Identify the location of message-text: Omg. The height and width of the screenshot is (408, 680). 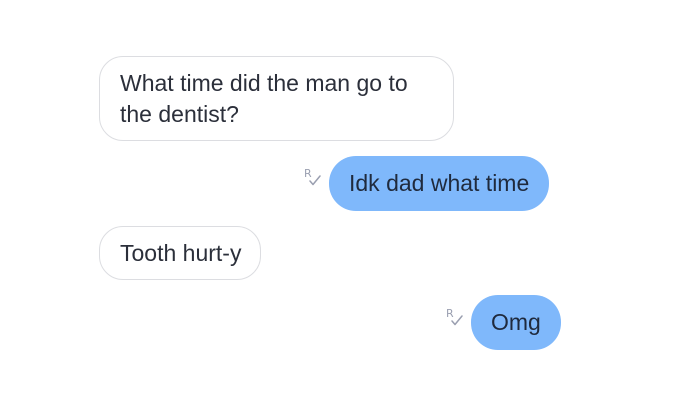
(516, 322).